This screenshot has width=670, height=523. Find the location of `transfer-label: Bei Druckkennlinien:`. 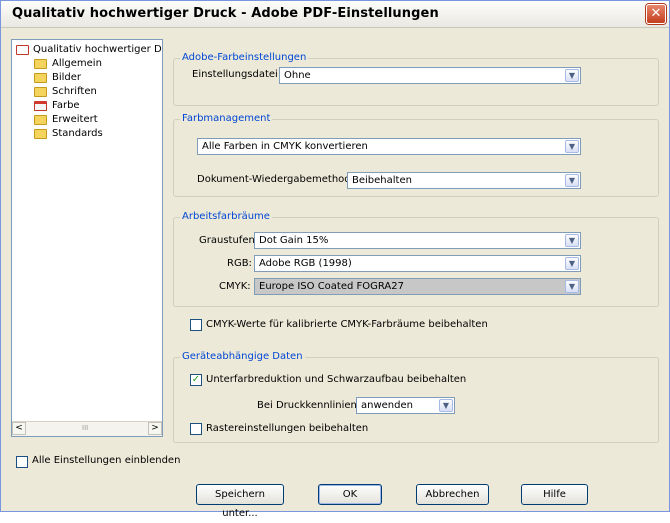

transfer-label: Bei Druckkennlinien: is located at coordinates (309, 405).